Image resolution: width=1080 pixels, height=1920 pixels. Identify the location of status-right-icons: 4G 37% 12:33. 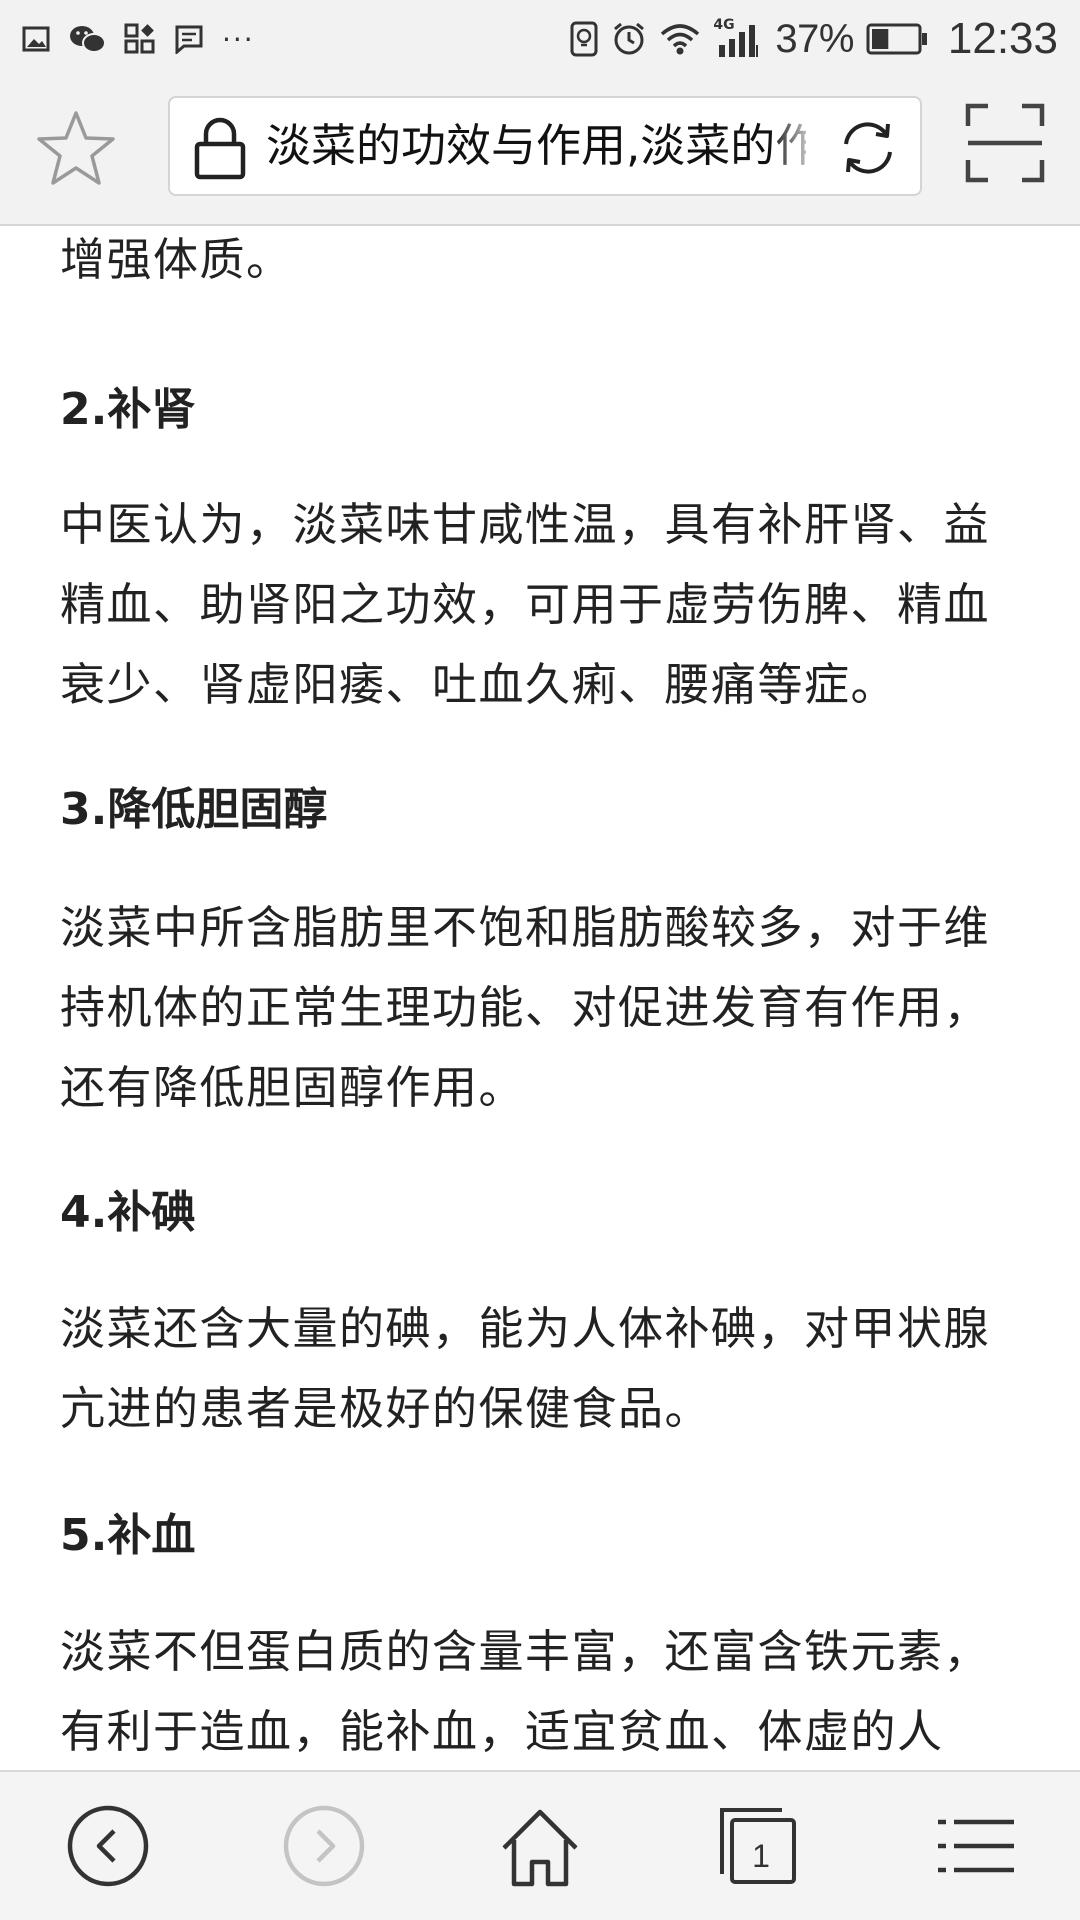
(813, 39).